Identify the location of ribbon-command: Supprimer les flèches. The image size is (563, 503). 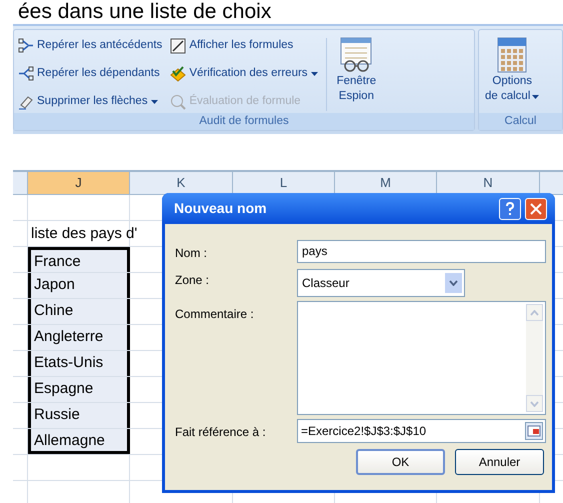
(90, 102).